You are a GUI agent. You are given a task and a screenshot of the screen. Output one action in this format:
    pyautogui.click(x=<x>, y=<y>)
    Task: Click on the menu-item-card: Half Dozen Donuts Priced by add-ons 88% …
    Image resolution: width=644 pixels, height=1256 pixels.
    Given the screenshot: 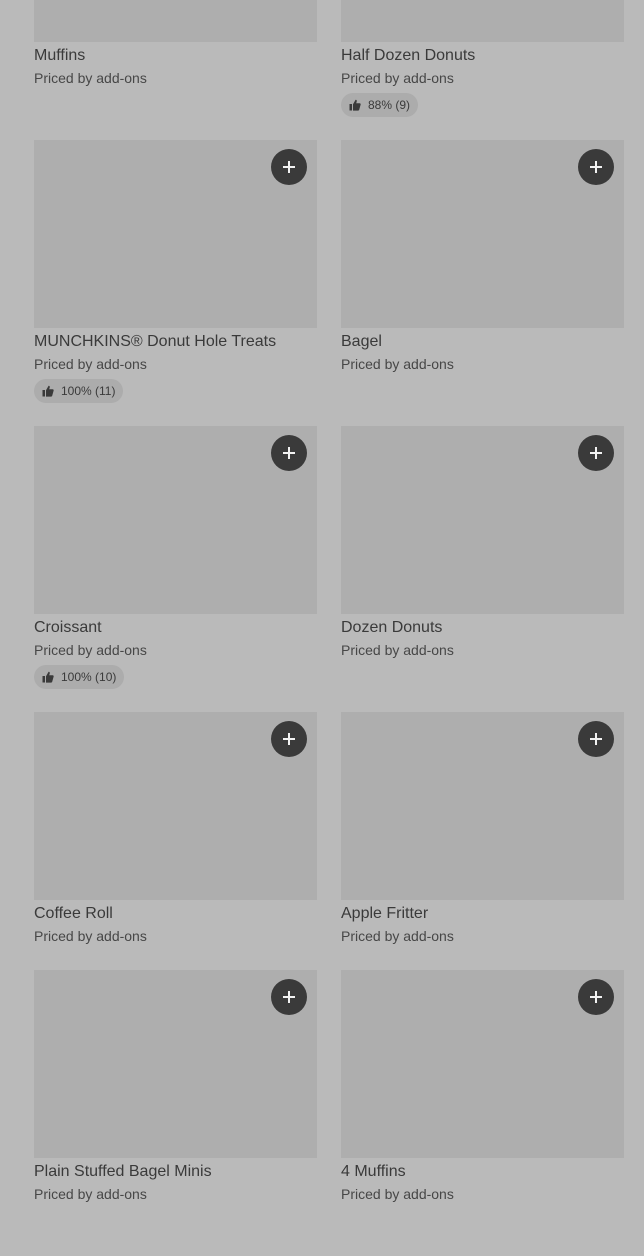 What is the action you would take?
    pyautogui.click(x=482, y=70)
    